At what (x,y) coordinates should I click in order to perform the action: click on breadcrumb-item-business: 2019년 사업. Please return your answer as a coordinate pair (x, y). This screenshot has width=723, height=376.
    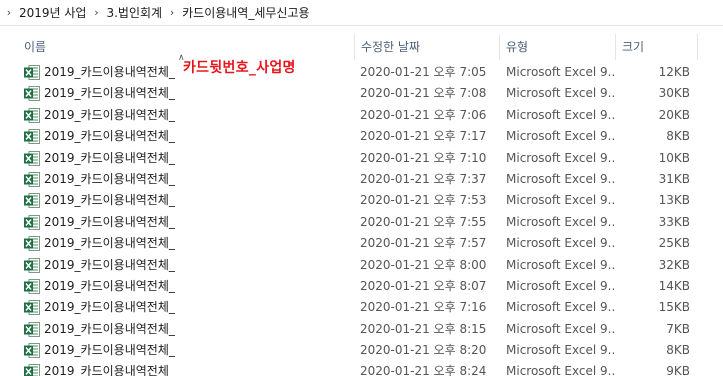
    Looking at the image, I should click on (52, 13).